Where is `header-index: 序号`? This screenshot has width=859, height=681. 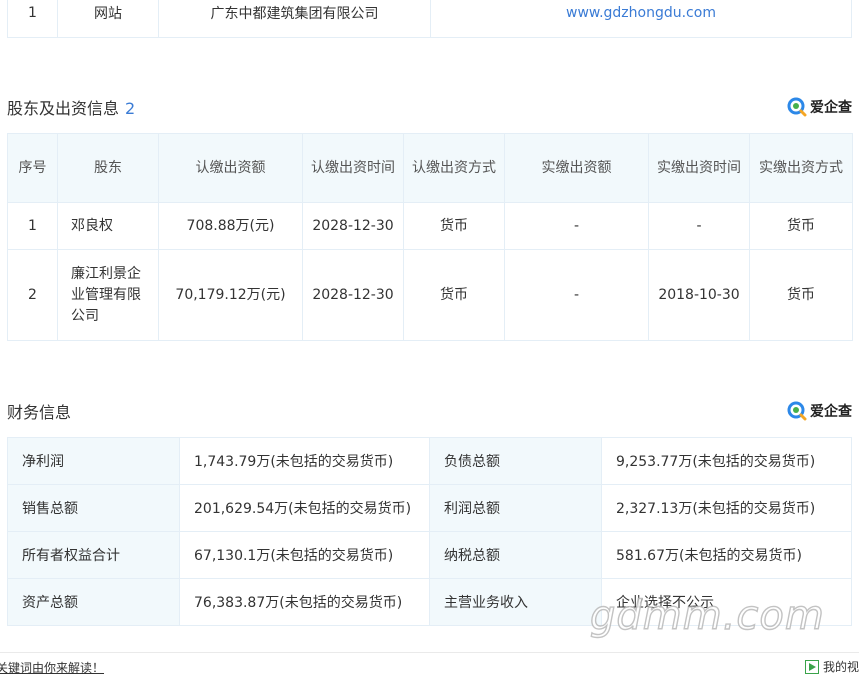
header-index: 序号 is located at coordinates (32, 168).